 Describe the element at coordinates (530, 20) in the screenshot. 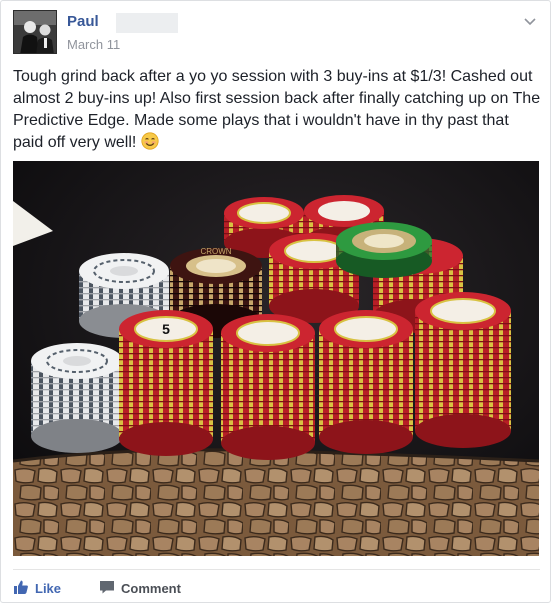

I see `chevron-down-icon` at that location.